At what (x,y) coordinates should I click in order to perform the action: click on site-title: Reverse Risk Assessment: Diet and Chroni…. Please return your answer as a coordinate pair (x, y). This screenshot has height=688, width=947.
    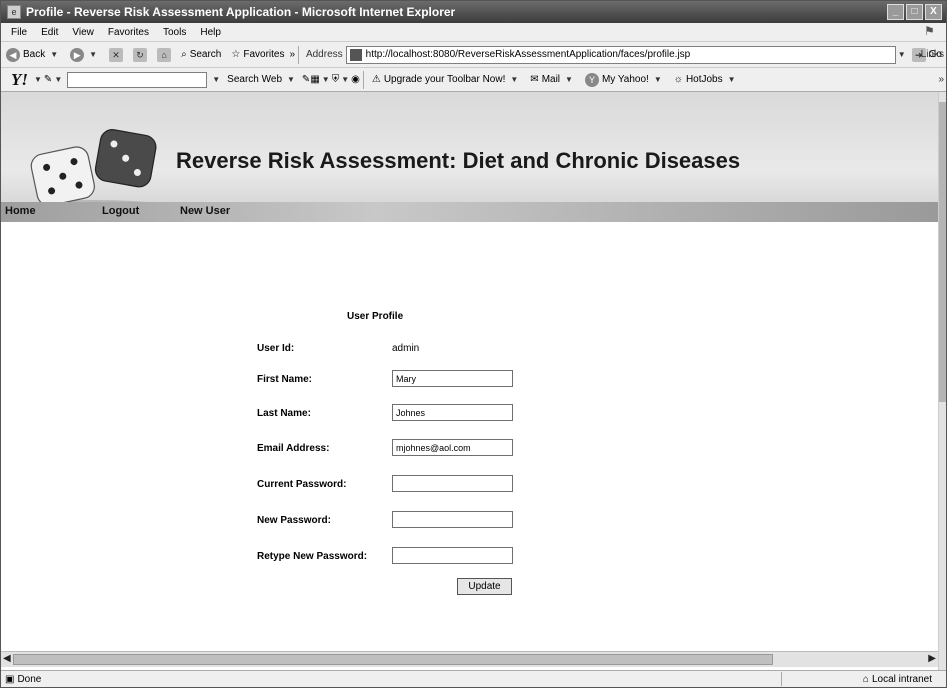
    Looking at the image, I should click on (458, 160).